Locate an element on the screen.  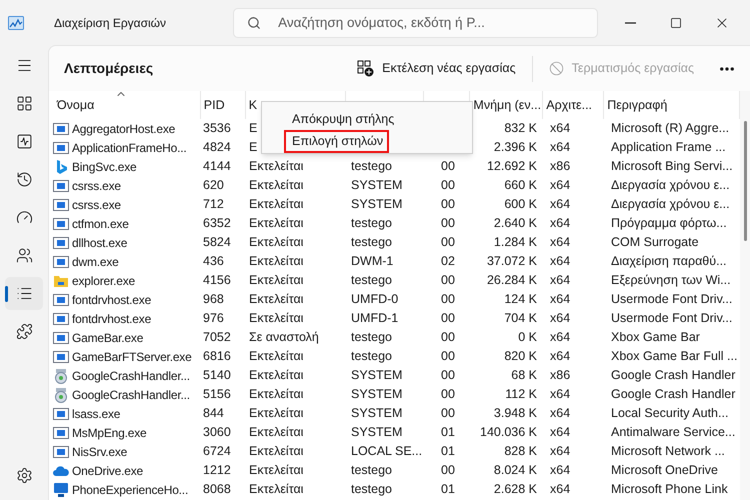
table-cell-text: ctfmon.exe is located at coordinates (100, 224).